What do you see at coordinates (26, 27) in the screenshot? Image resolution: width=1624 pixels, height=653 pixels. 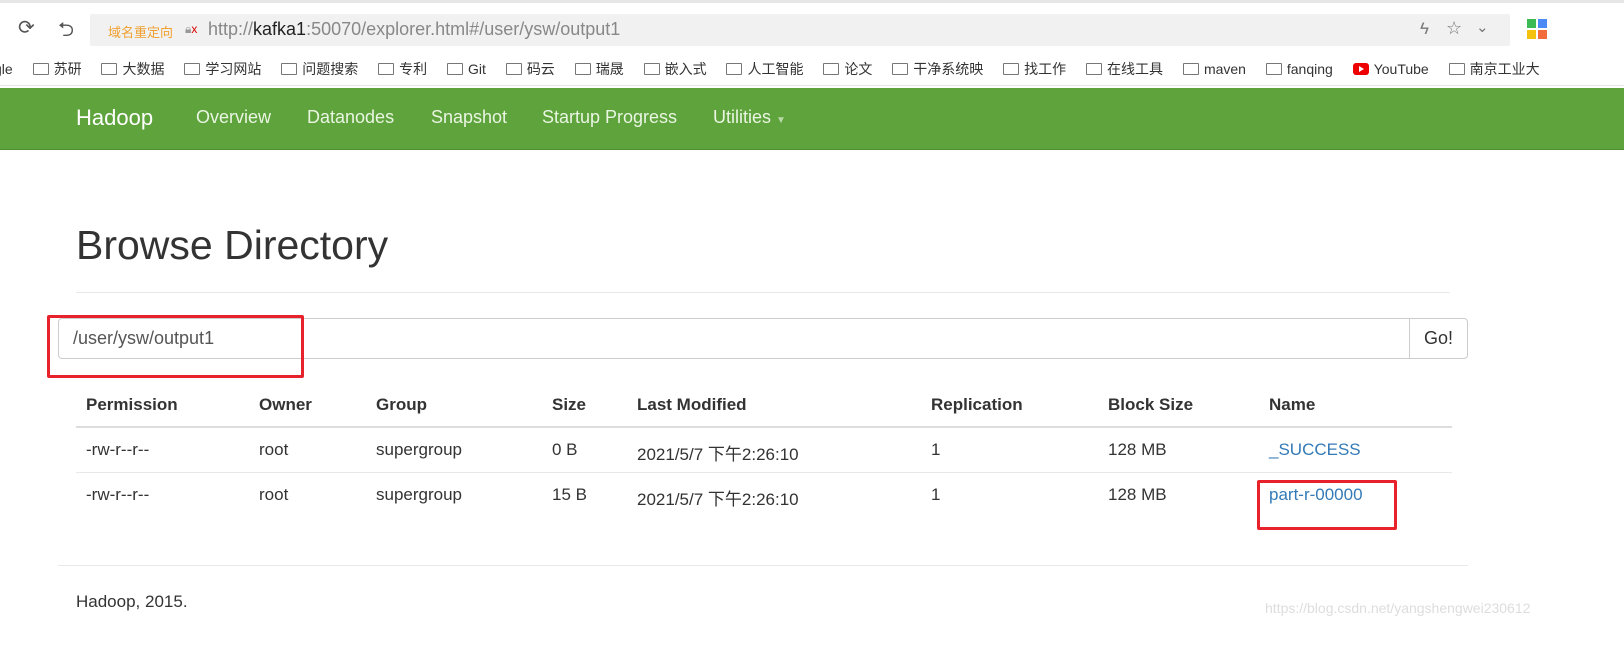 I see `reload-icon: ⟳` at bounding box center [26, 27].